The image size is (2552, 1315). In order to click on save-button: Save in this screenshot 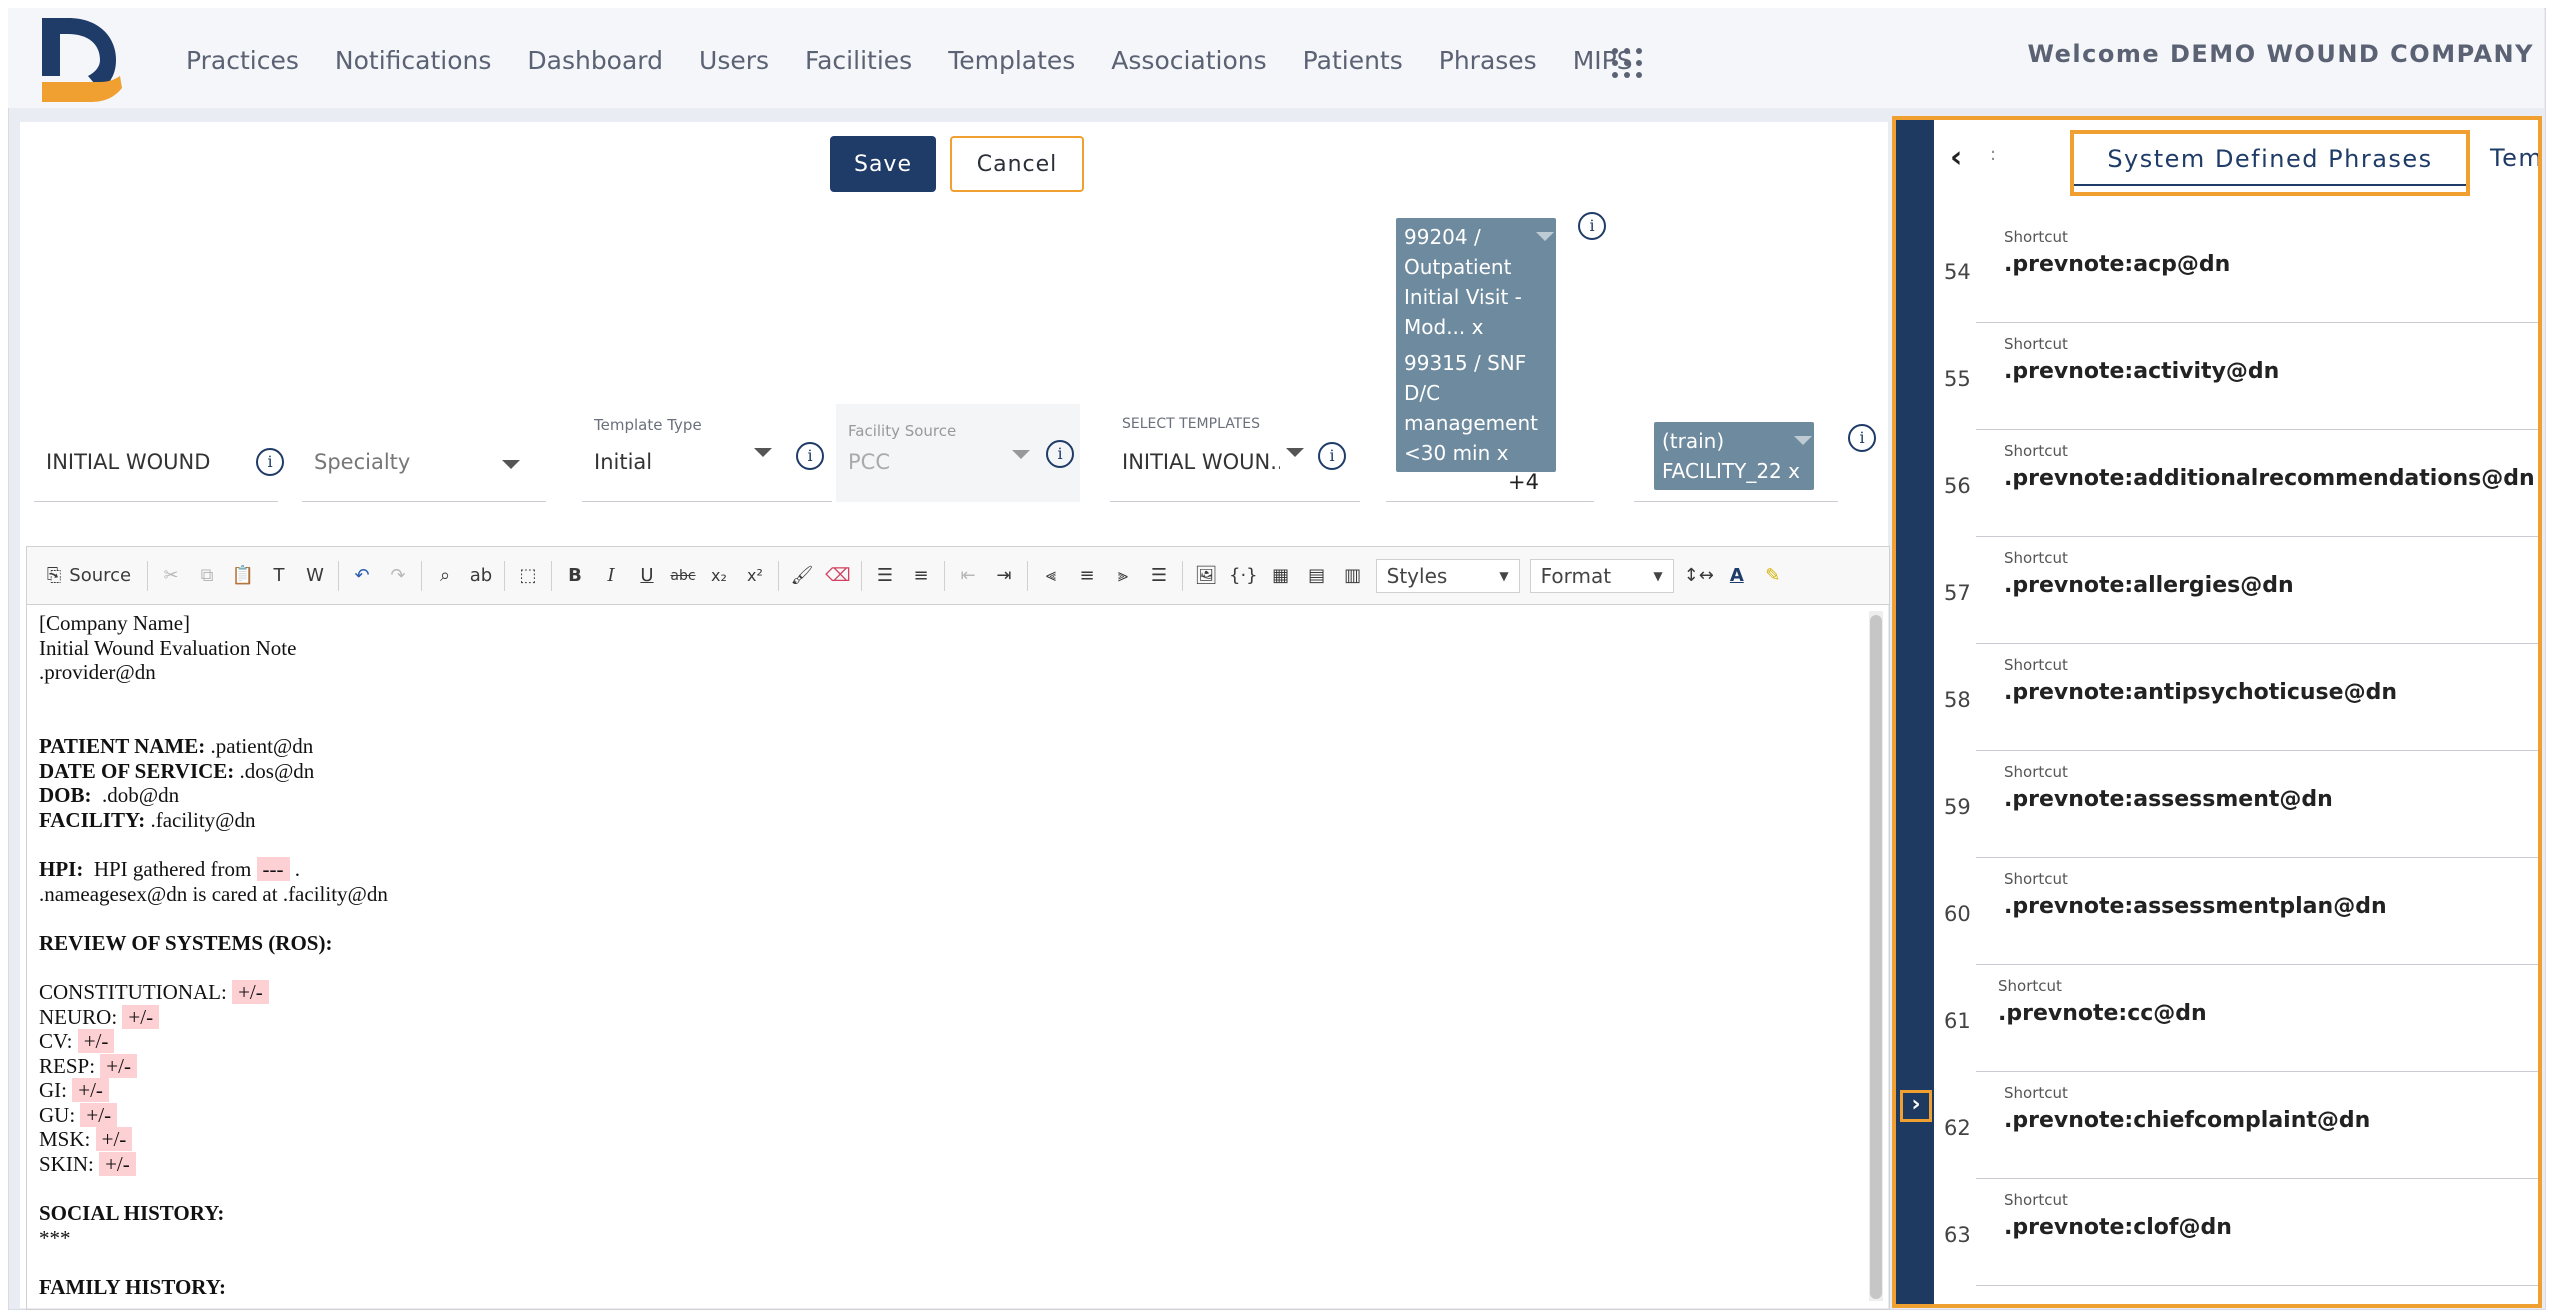, I will do `click(883, 164)`.